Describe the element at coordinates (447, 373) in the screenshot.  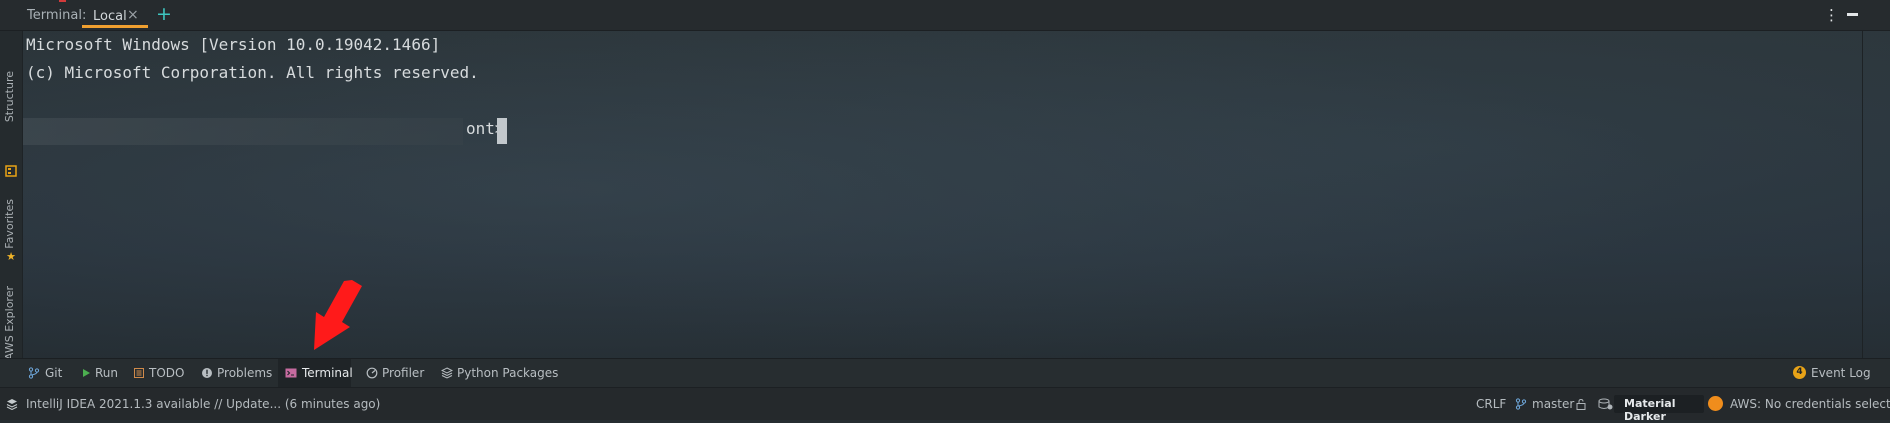
I see `layers-icon` at that location.